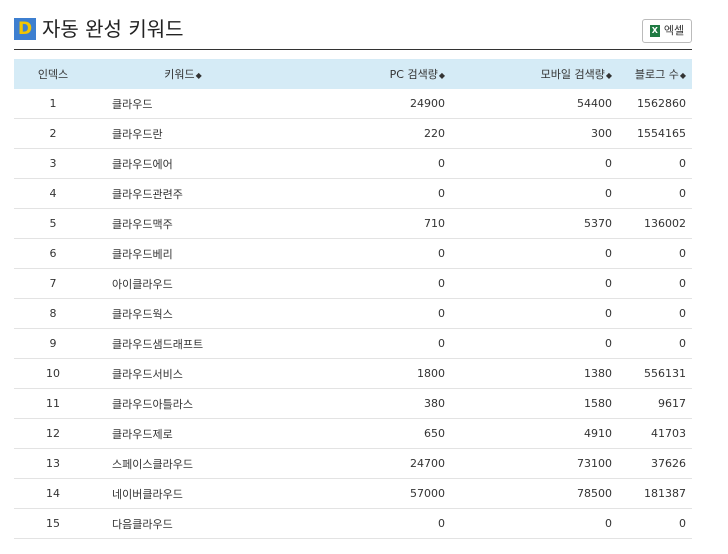 The height and width of the screenshot is (554, 728). I want to click on cell-index: 11, so click(53, 403).